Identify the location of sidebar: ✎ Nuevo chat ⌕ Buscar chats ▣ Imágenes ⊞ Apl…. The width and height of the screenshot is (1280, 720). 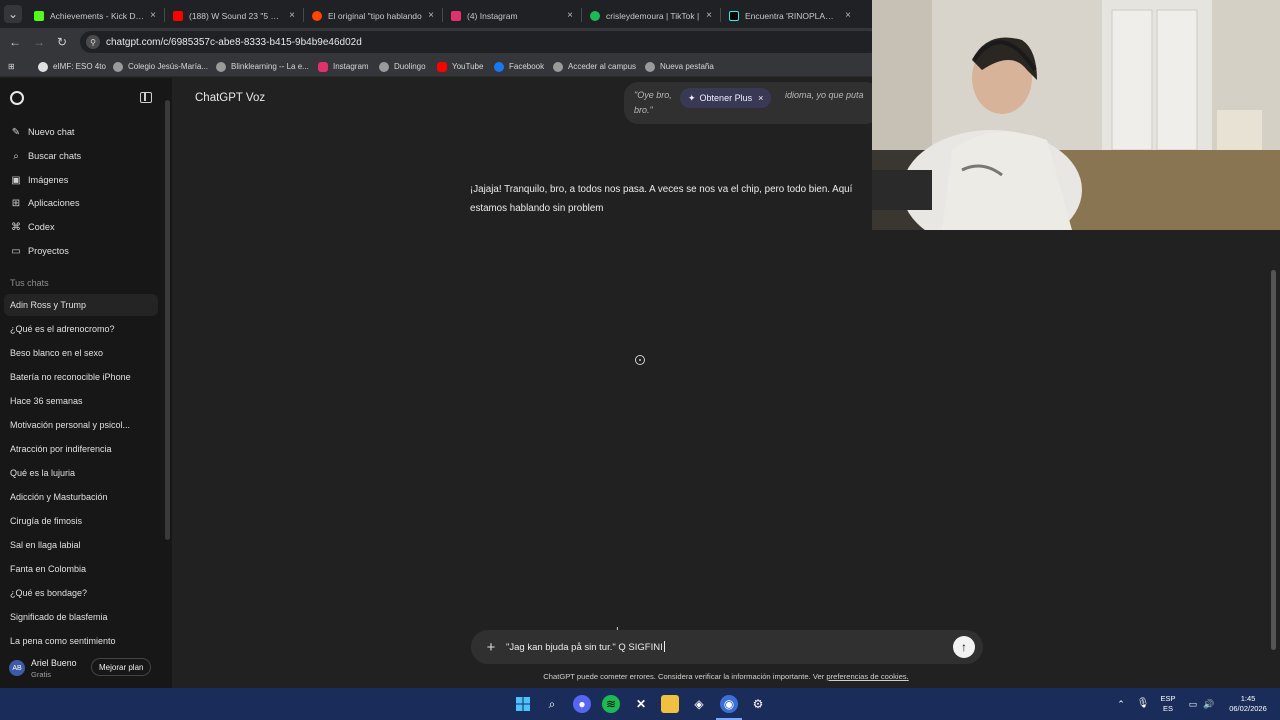
(86, 383).